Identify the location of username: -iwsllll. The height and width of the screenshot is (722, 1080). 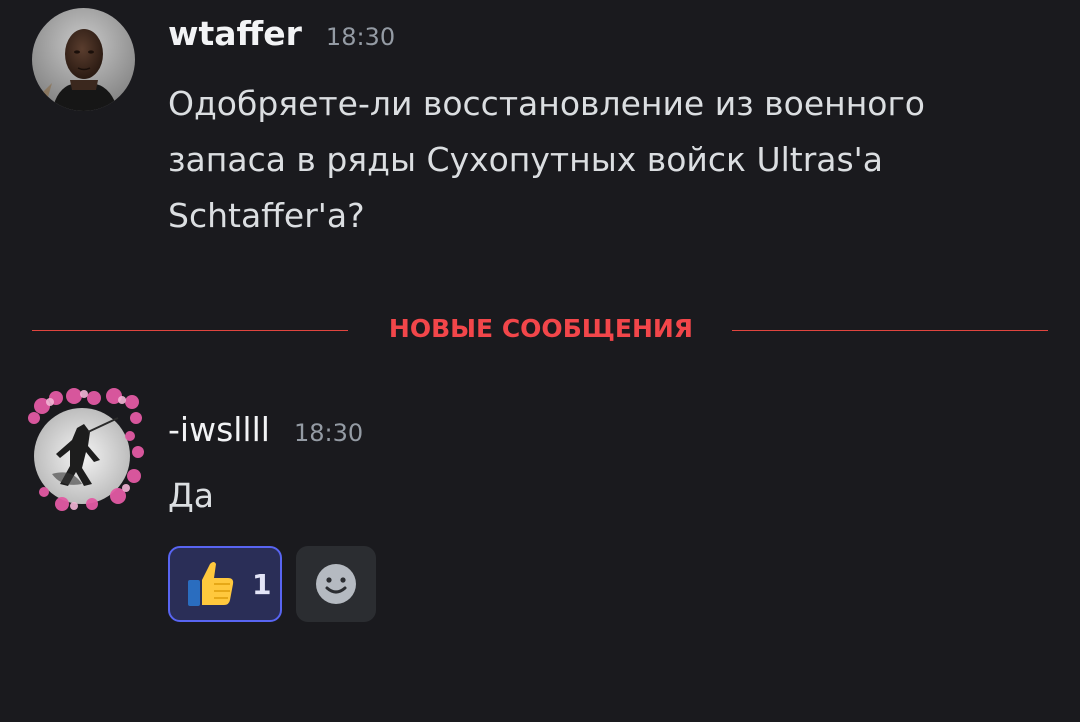
(219, 429).